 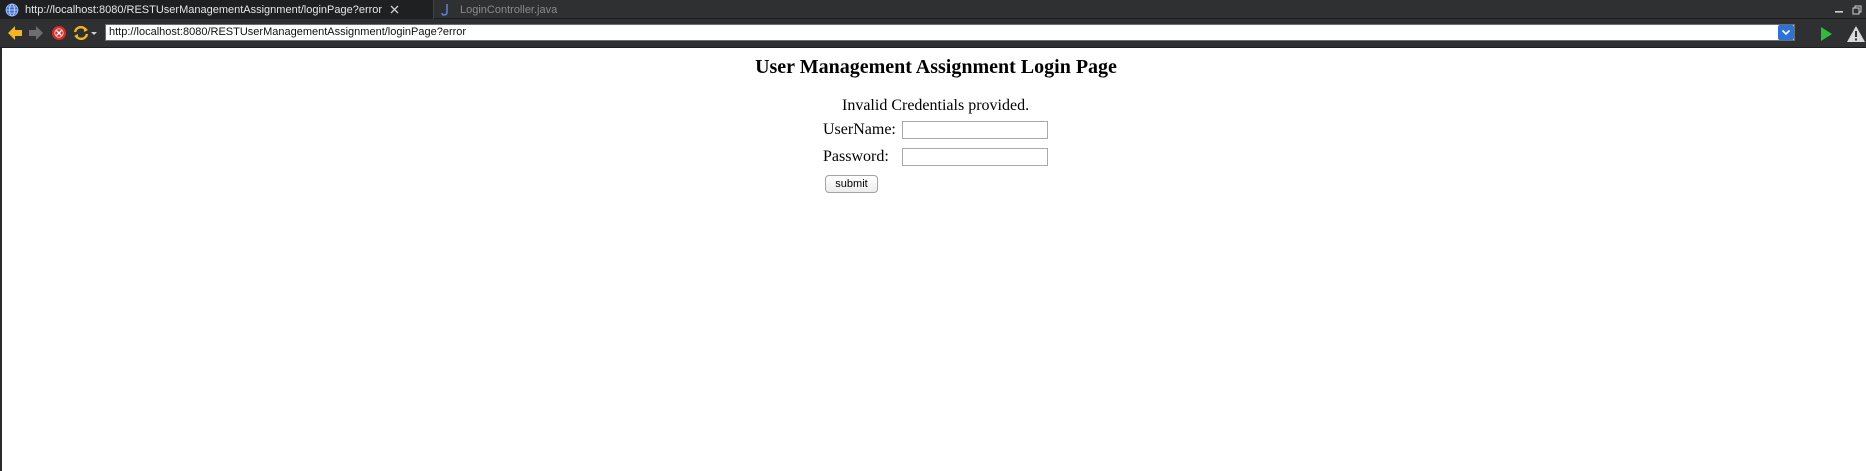 I want to click on globe-icon, so click(x=12, y=10).